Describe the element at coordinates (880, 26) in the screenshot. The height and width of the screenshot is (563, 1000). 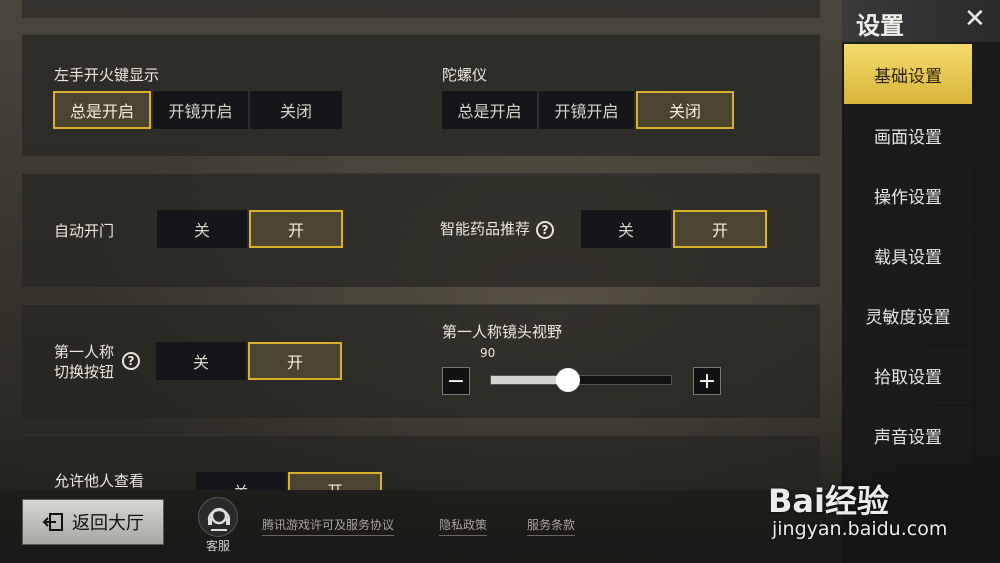
I see `sidebar-title: 设置` at that location.